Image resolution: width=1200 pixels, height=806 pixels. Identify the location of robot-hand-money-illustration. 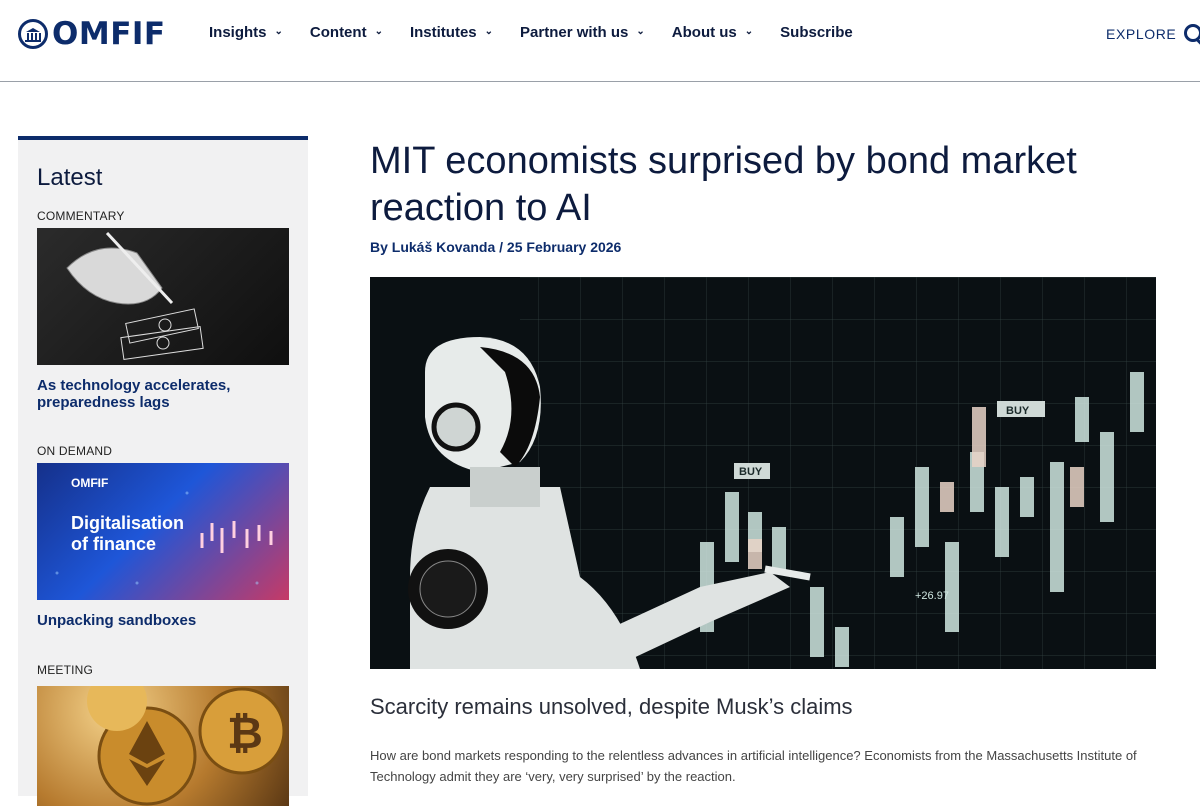
(135, 296).